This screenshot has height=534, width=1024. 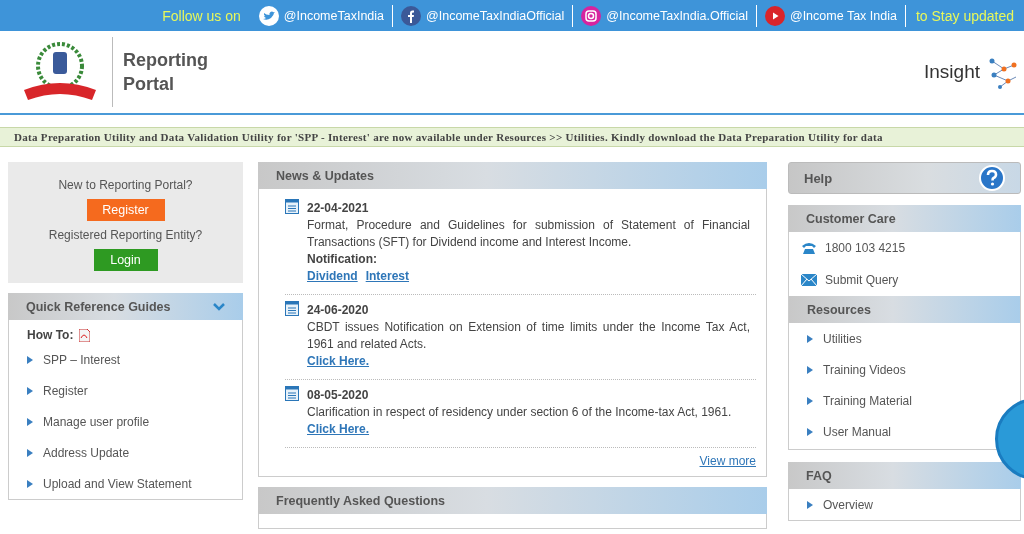 I want to click on login-button: Login, so click(x=125, y=260).